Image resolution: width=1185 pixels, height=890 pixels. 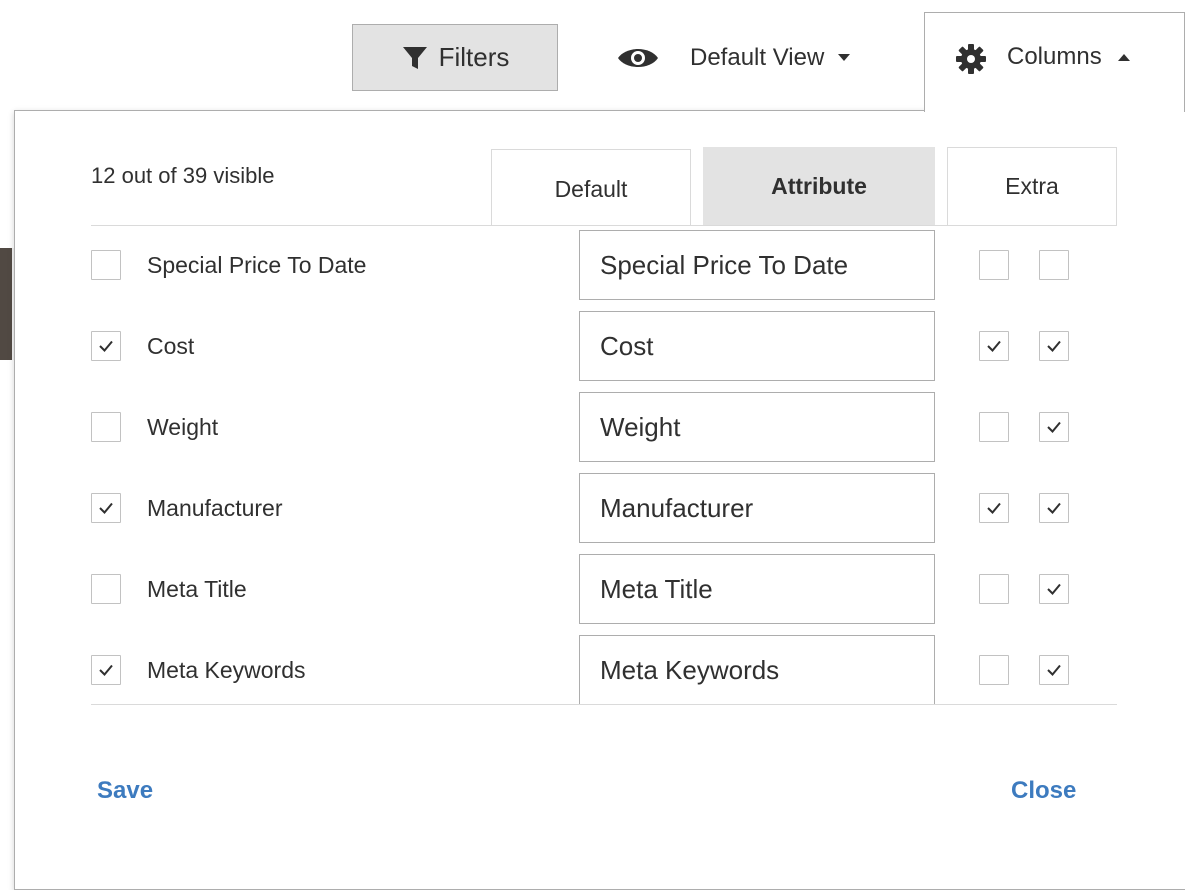 I want to click on tab-default: Default, so click(x=591, y=187).